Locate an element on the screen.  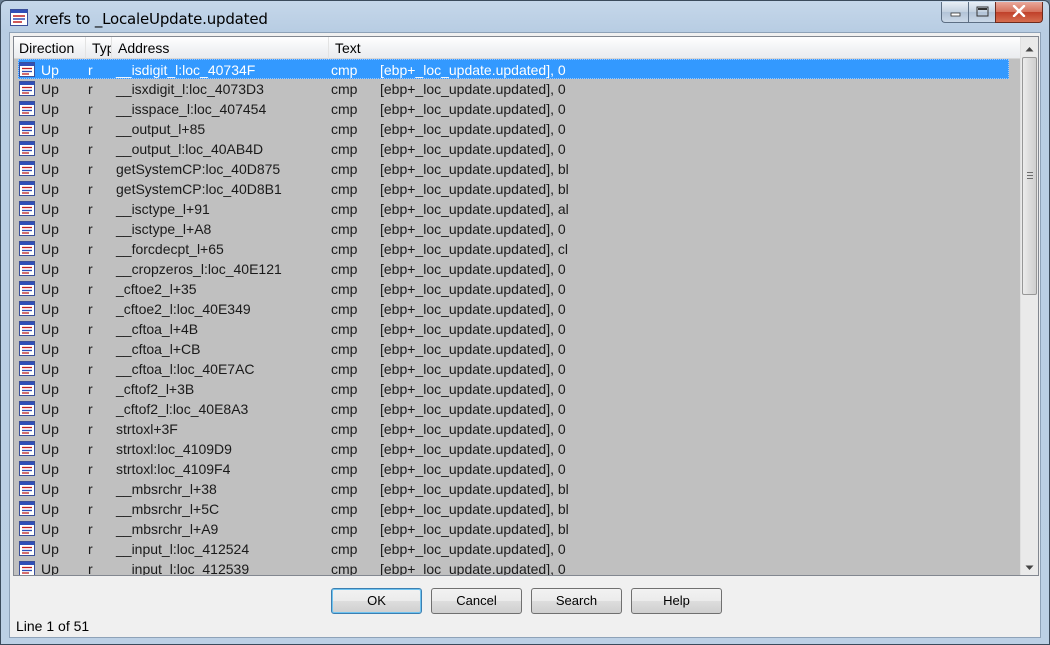
column-header-direction: Direction is located at coordinates (50, 48).